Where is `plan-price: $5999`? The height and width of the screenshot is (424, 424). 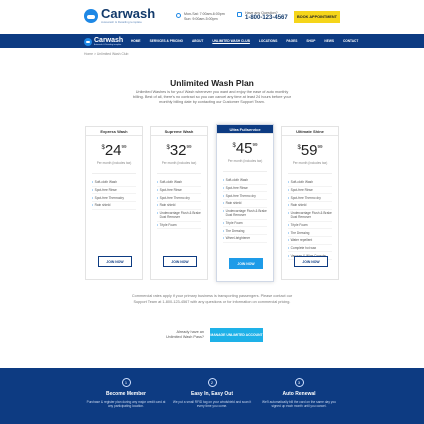 plan-price: $5999 is located at coordinates (310, 151).